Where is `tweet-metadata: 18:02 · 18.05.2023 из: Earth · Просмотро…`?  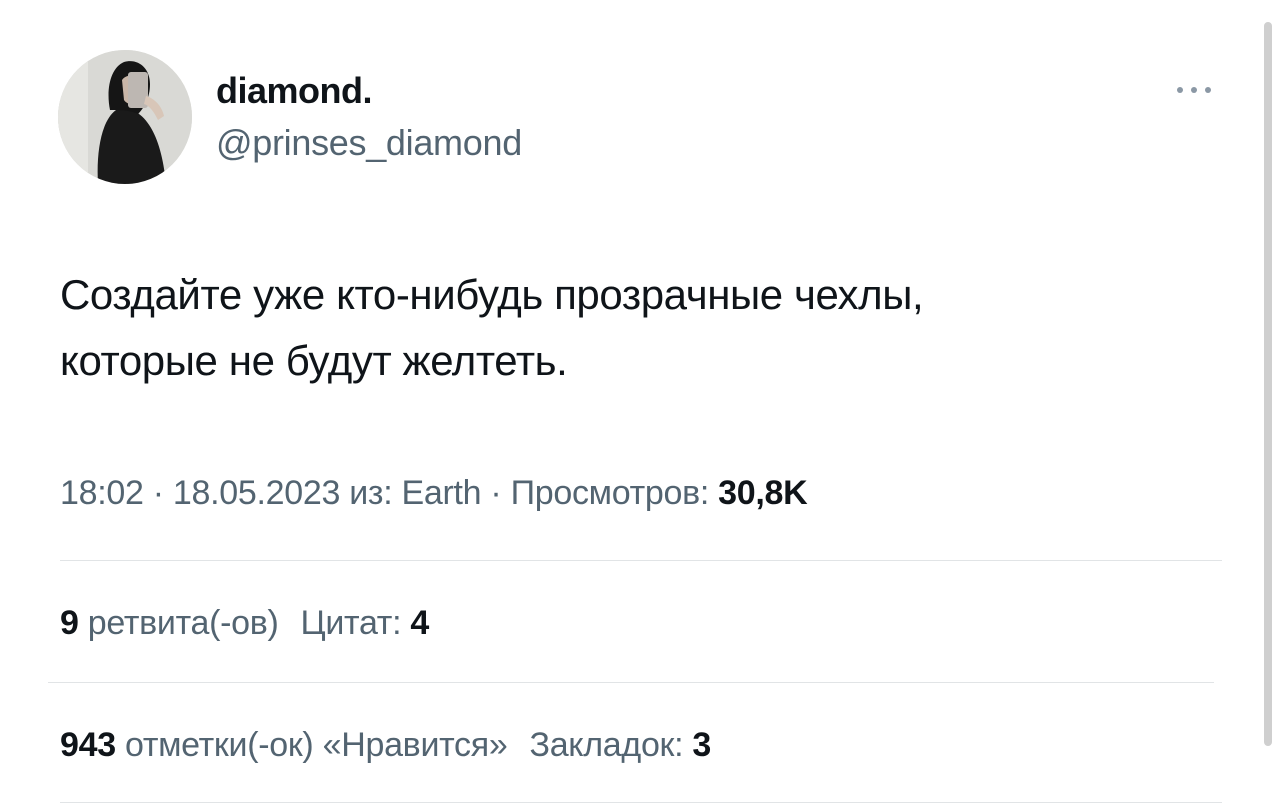 tweet-metadata: 18:02 · 18.05.2023 из: Earth · Просмотро… is located at coordinates (434, 493).